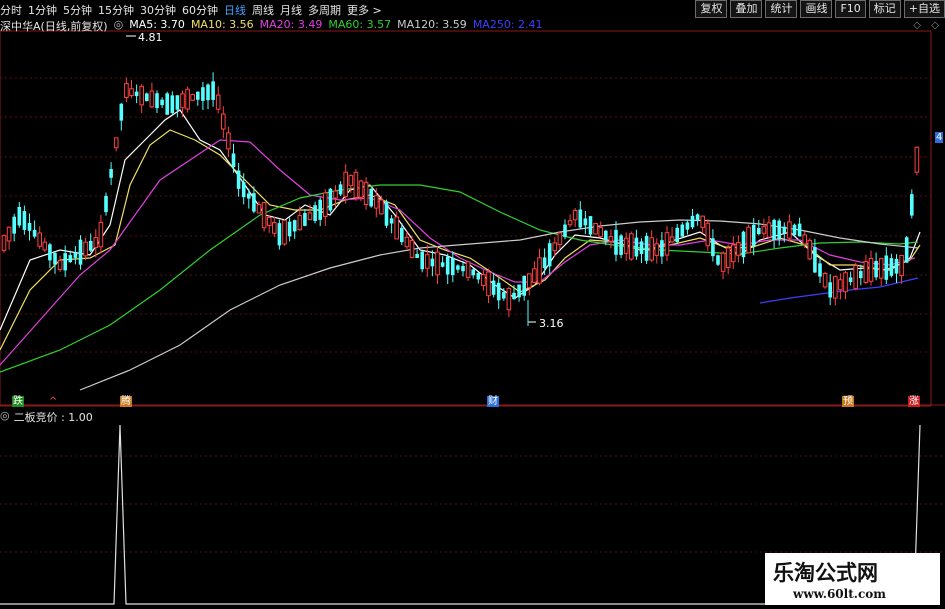  Describe the element at coordinates (53, 417) in the screenshot. I see `indicator-label: 二板竞价 : 1.00` at that location.